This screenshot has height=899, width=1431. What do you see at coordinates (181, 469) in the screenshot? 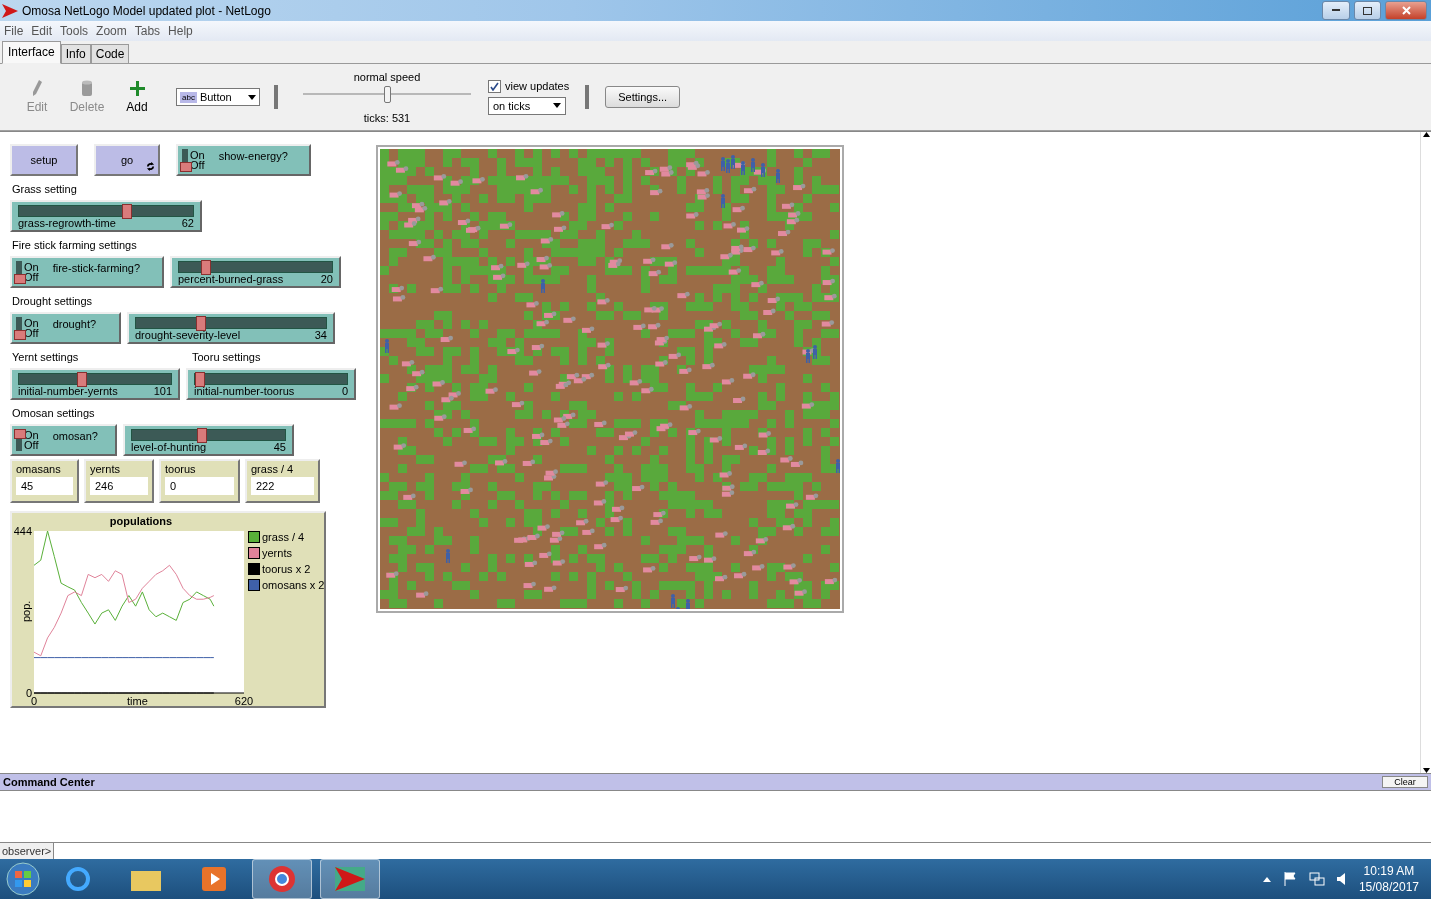
I see `monitor-label: toorus` at bounding box center [181, 469].